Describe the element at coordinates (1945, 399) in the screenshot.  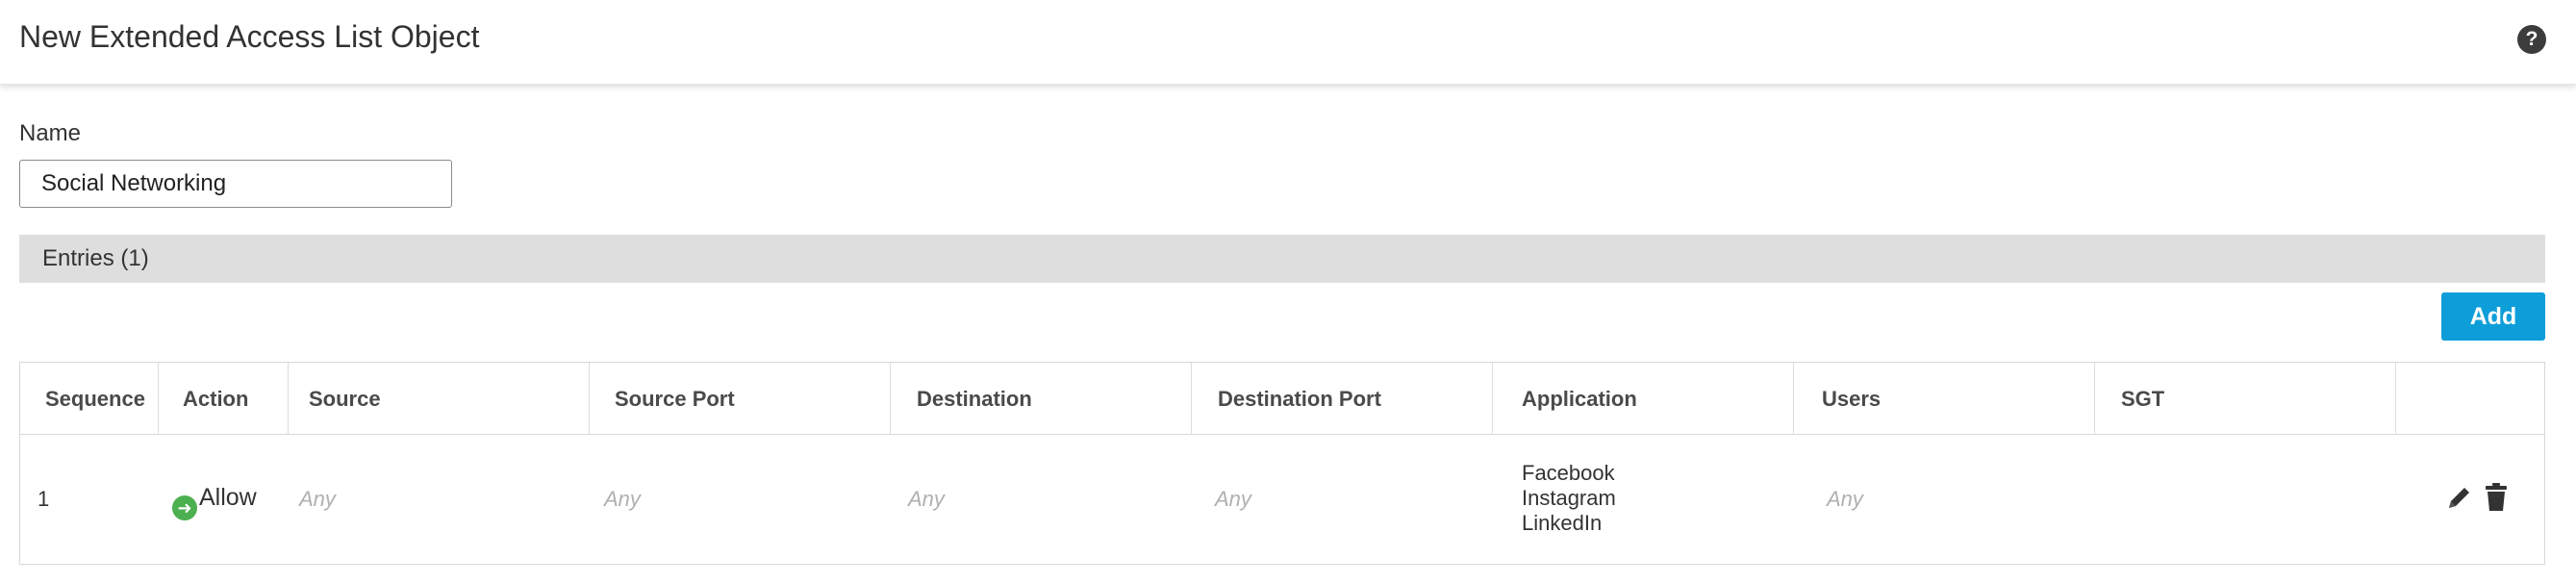
I see `column-header-users: Users` at that location.